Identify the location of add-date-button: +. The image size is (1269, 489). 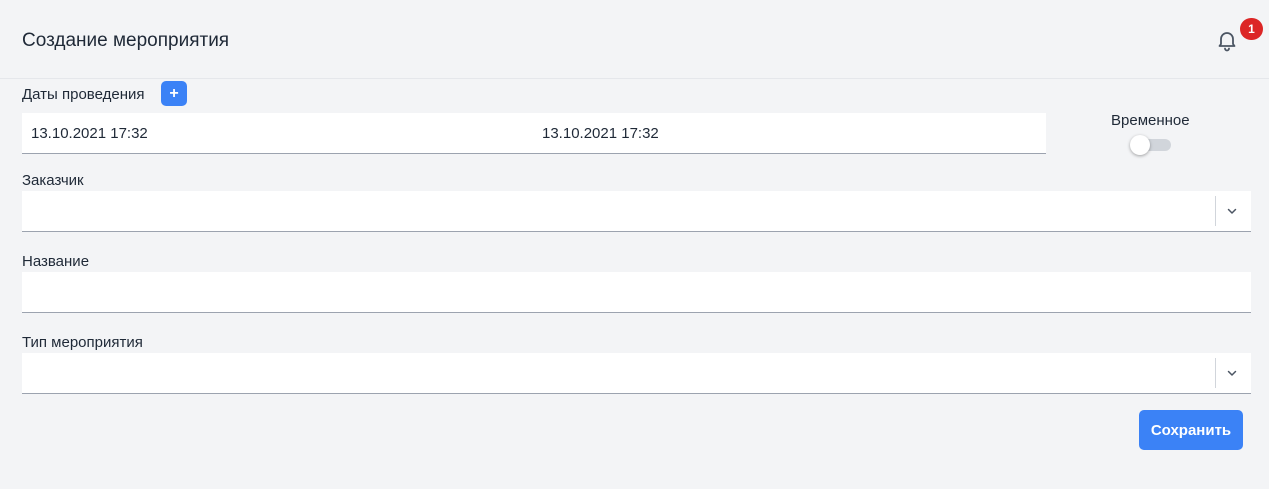
(174, 93).